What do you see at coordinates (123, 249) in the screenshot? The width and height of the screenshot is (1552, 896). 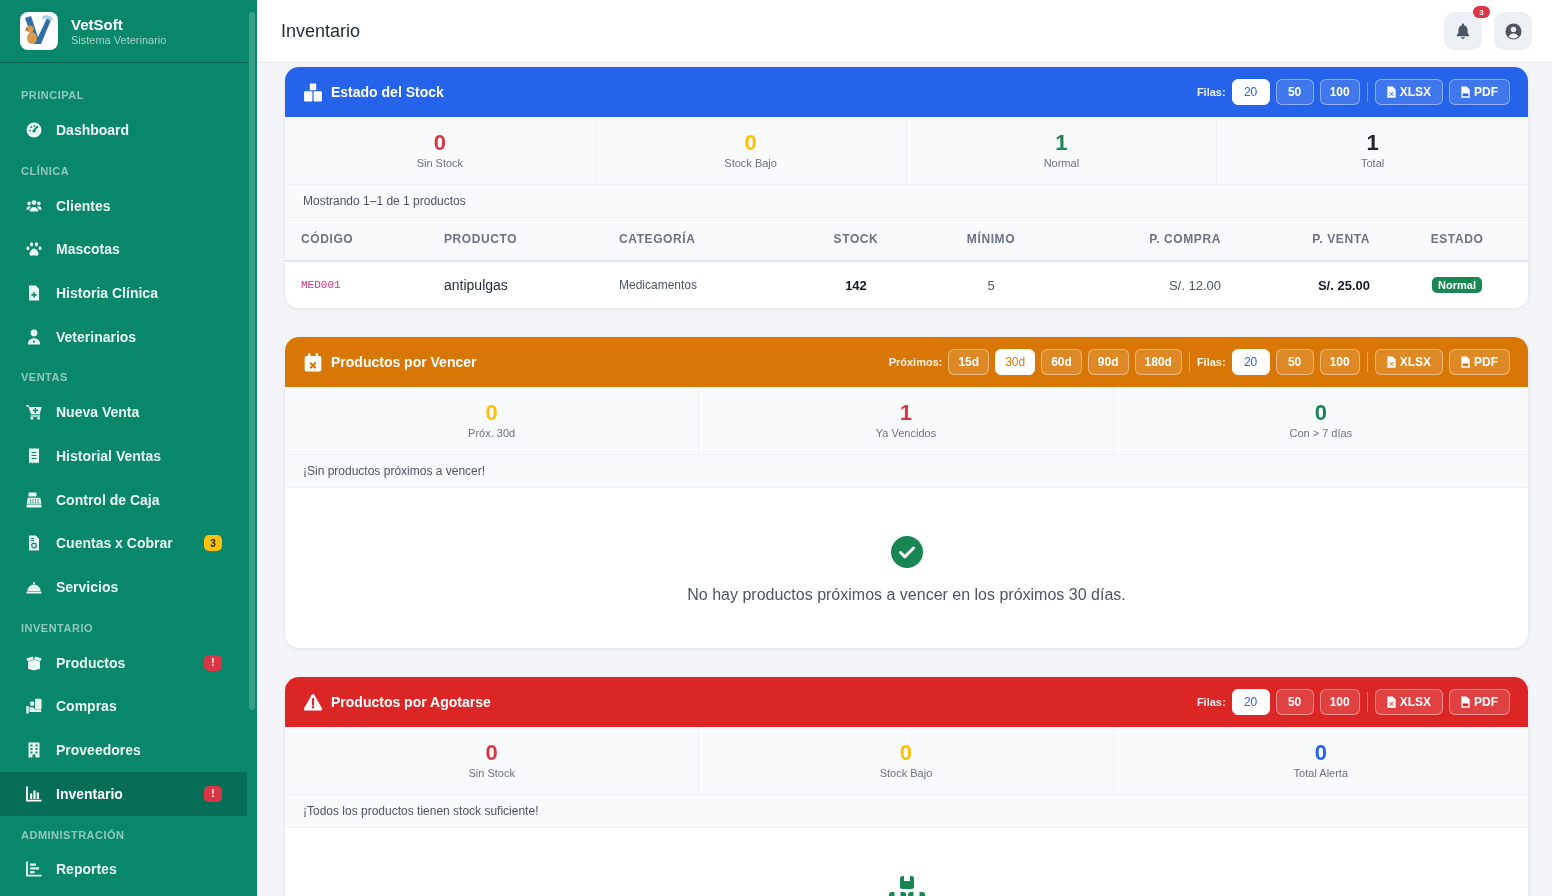 I see `nav-item: Mascotas` at bounding box center [123, 249].